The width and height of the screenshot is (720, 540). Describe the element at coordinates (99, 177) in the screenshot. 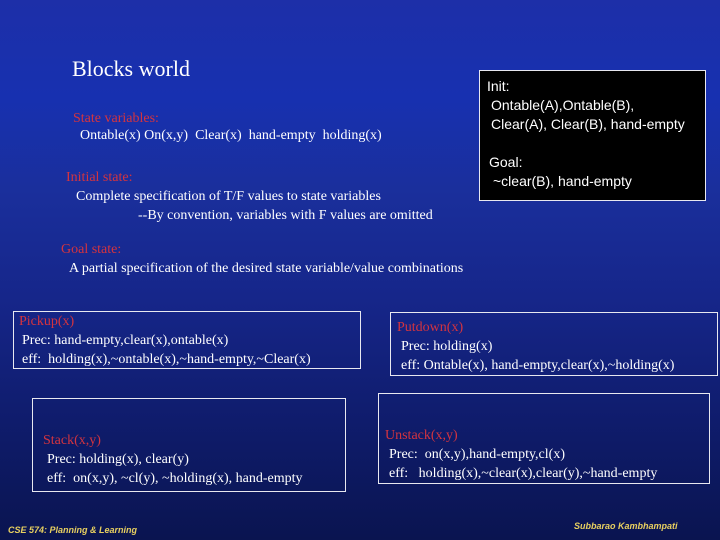

I see `initial-state-heading: Initial state:` at that location.